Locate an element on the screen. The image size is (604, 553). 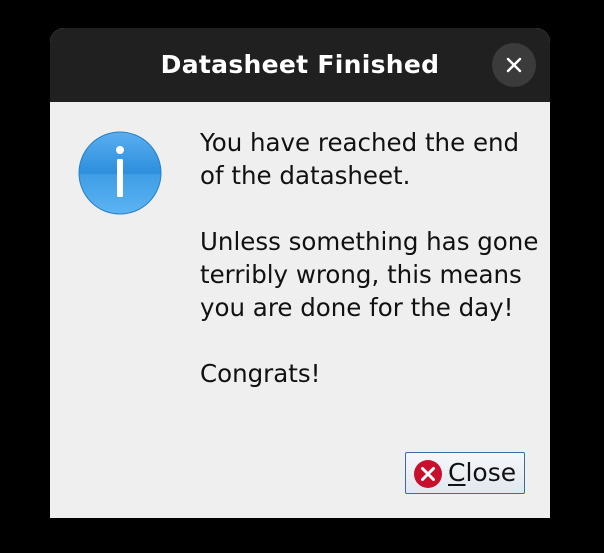
close-button: Close is located at coordinates (465, 473).